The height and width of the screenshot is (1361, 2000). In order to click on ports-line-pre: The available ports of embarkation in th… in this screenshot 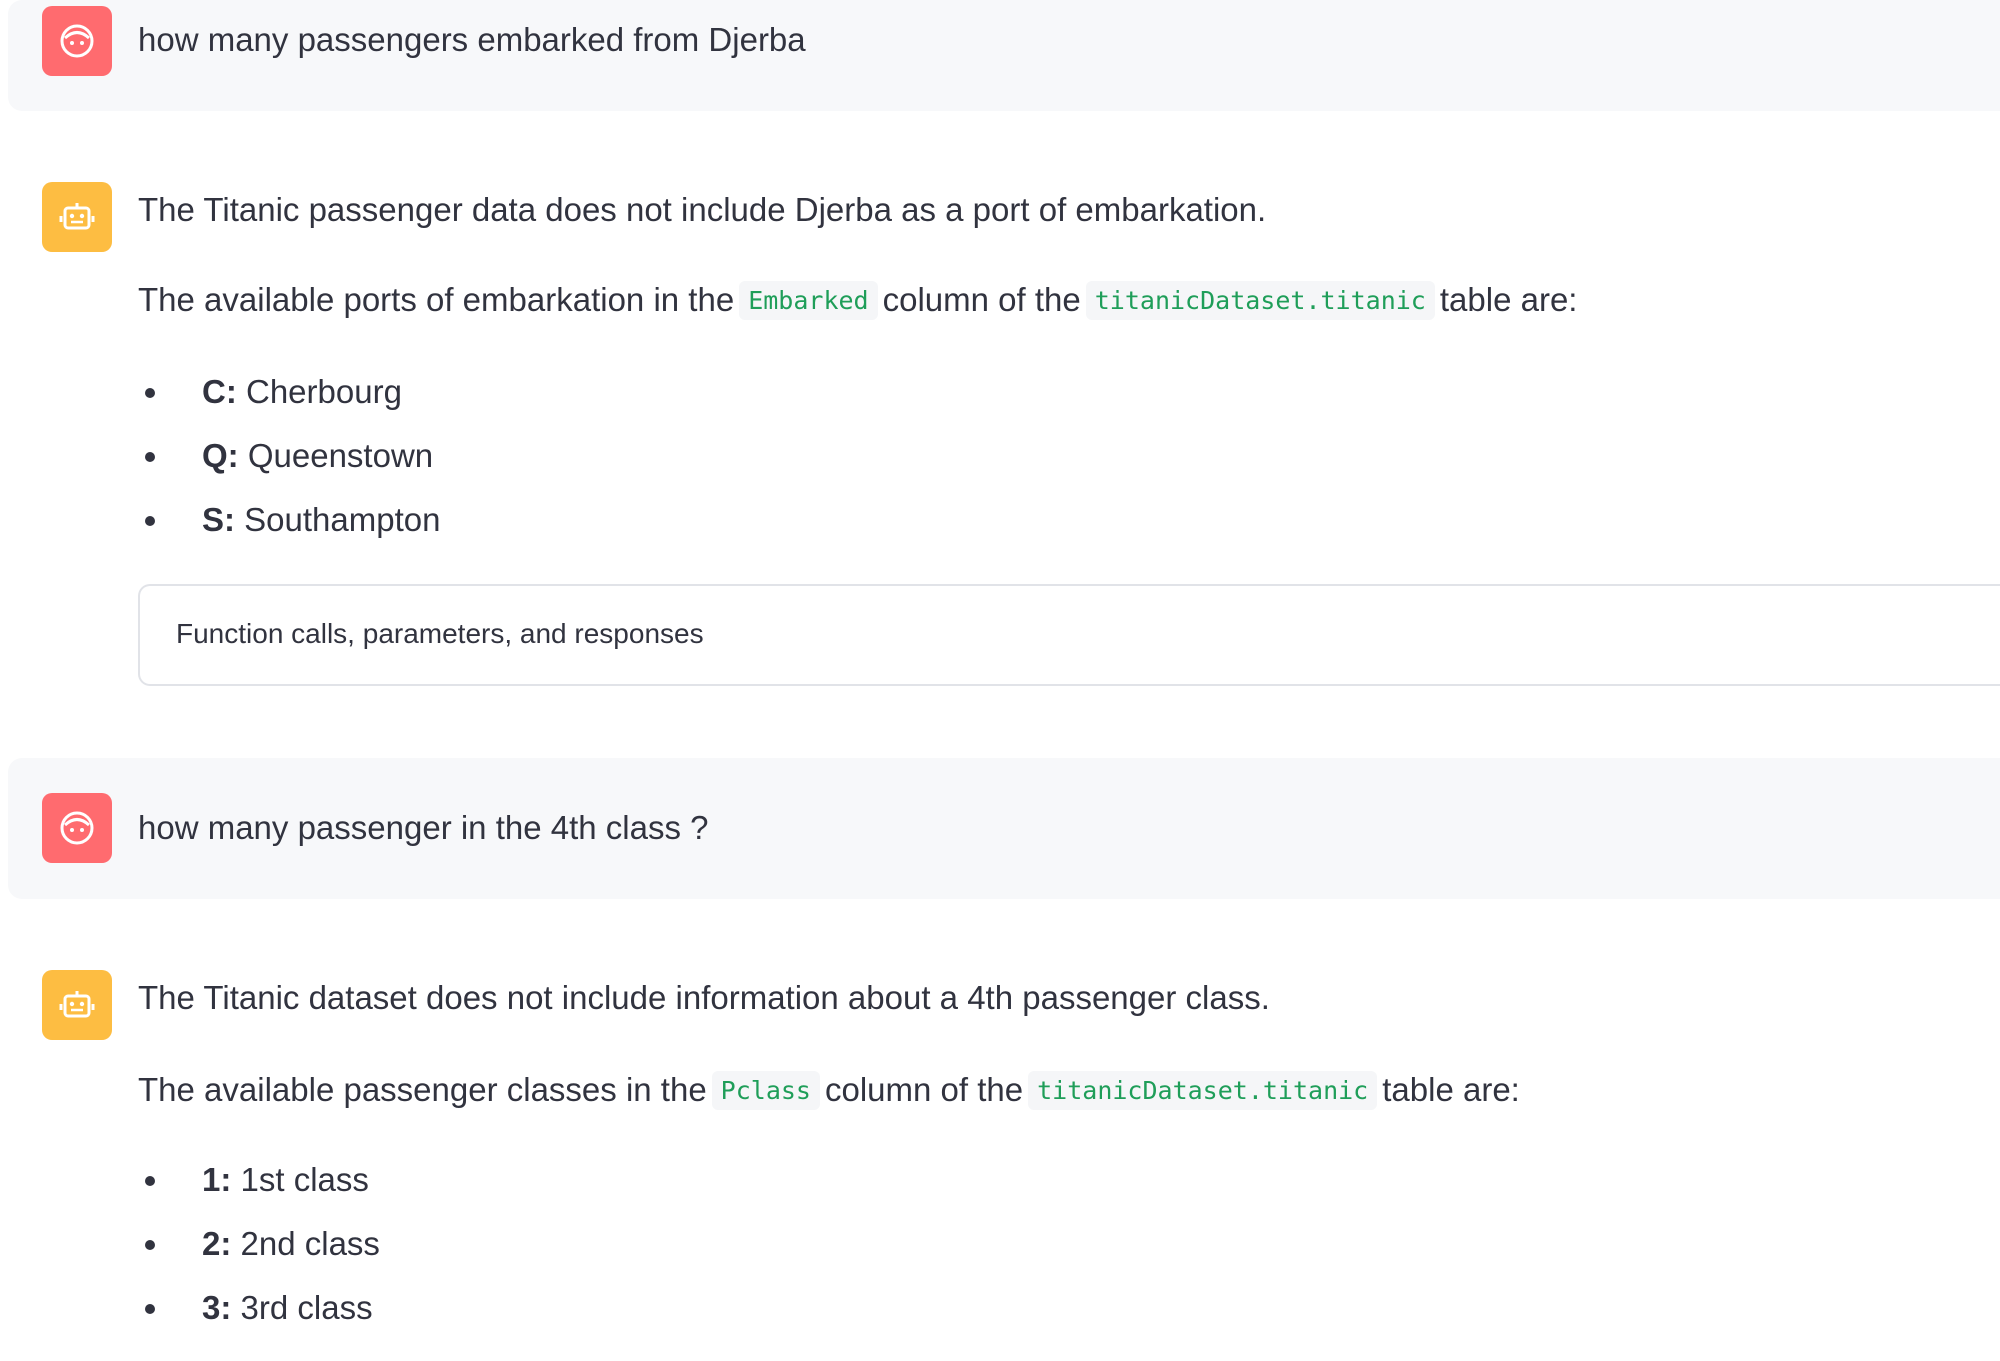, I will do `click(436, 299)`.